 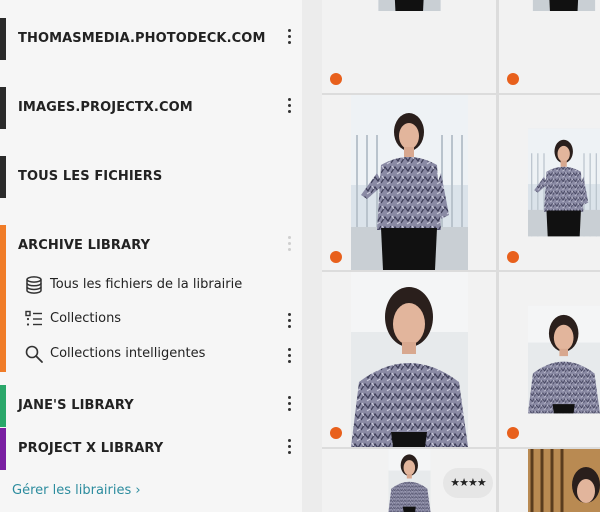 I want to click on sidebar-item-label: Collections, so click(x=86, y=318).